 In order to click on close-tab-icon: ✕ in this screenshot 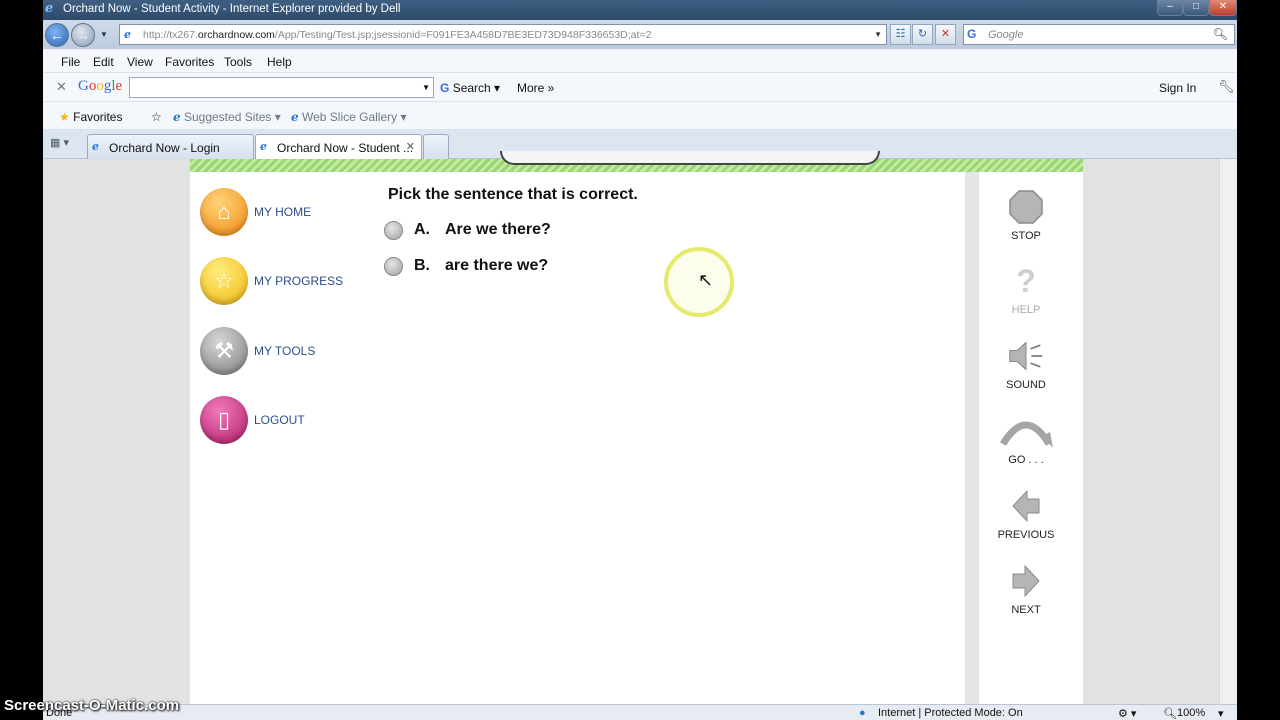, I will do `click(410, 146)`.